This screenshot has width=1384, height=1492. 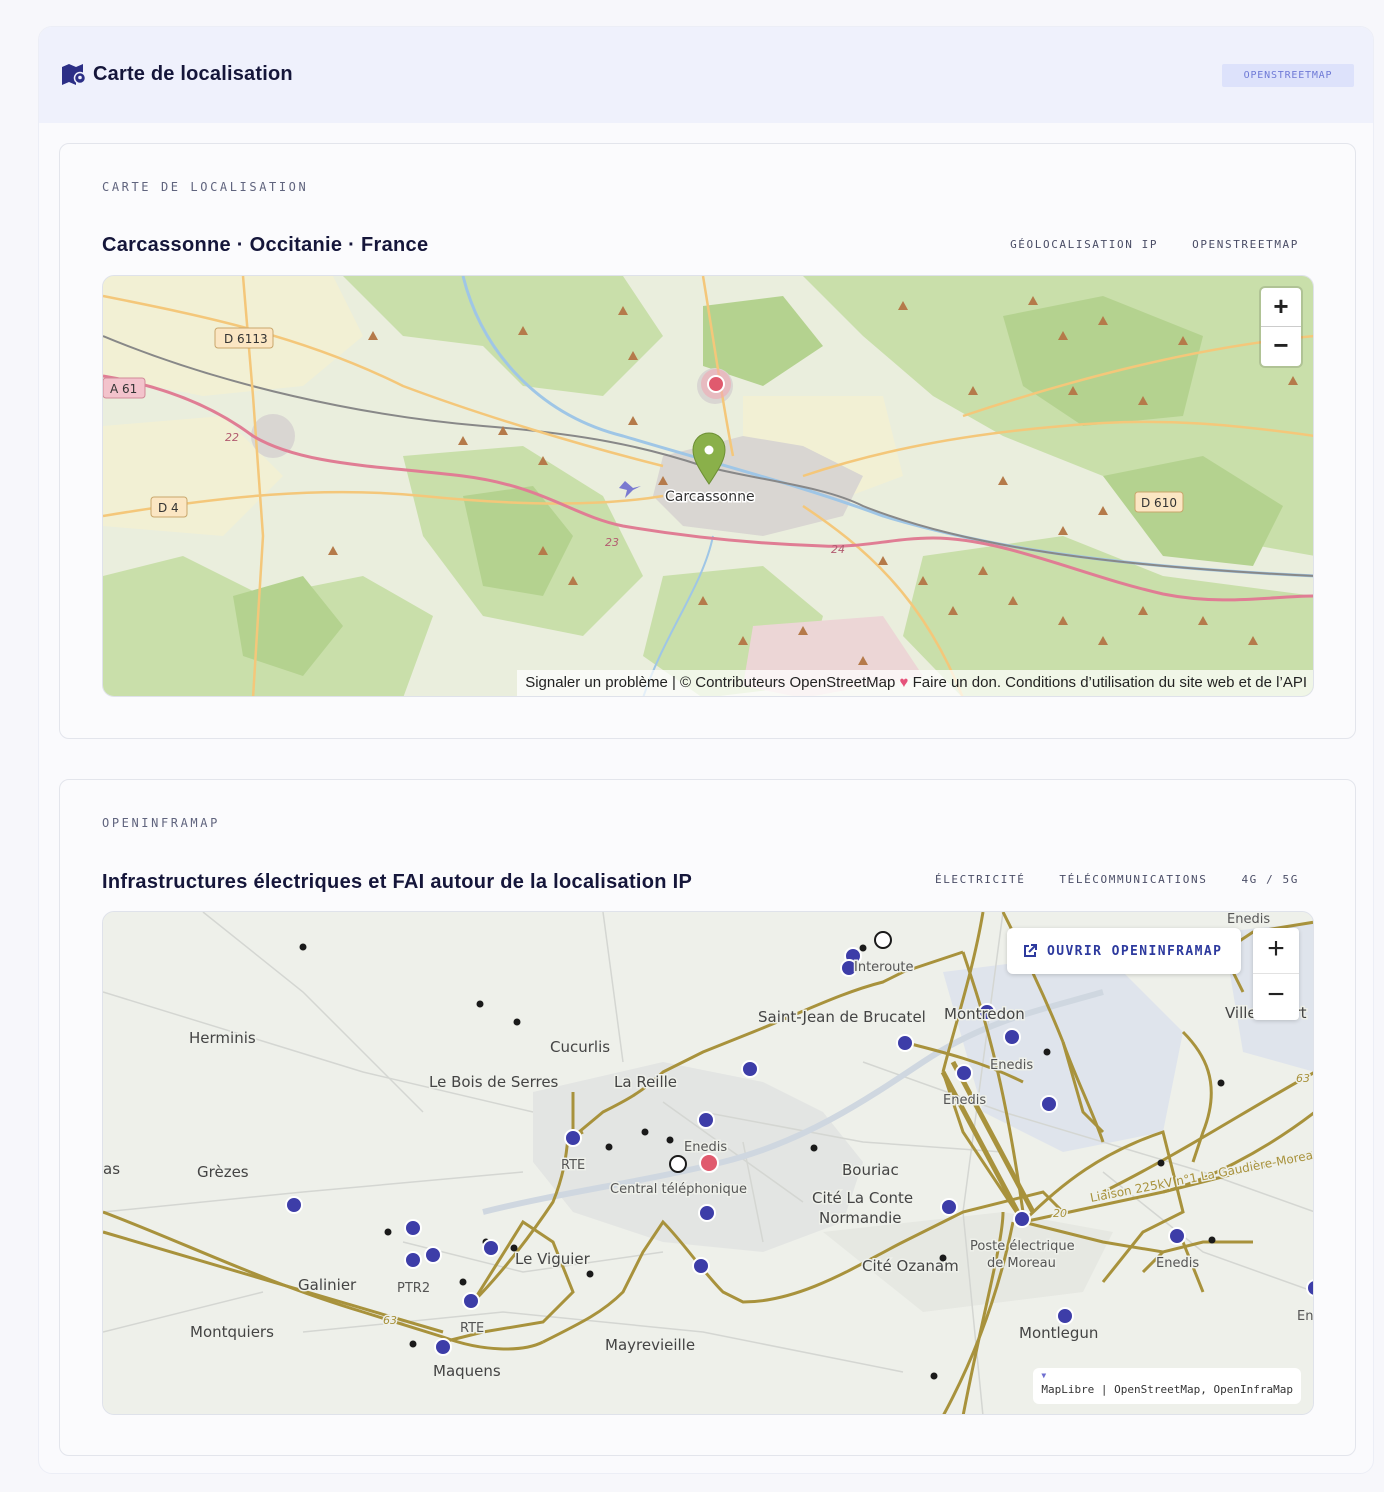 What do you see at coordinates (645, 1082) in the screenshot?
I see `place-label: La Reille` at bounding box center [645, 1082].